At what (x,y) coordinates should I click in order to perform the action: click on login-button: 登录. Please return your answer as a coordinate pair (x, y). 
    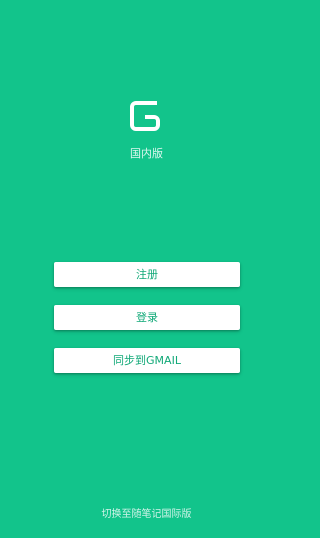
    Looking at the image, I should click on (147, 317).